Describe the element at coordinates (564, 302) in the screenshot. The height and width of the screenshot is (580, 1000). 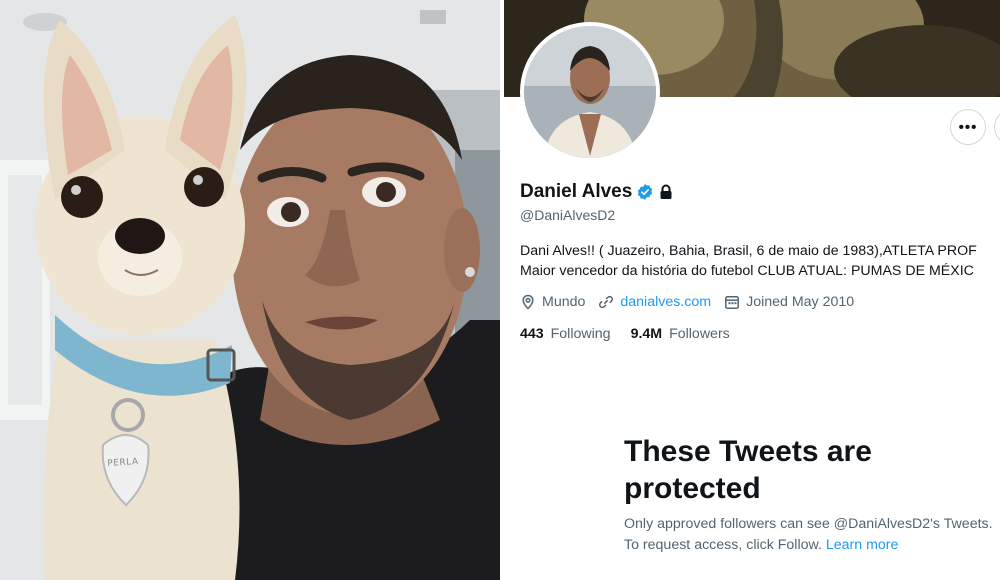
I see `location-text: Mundo` at that location.